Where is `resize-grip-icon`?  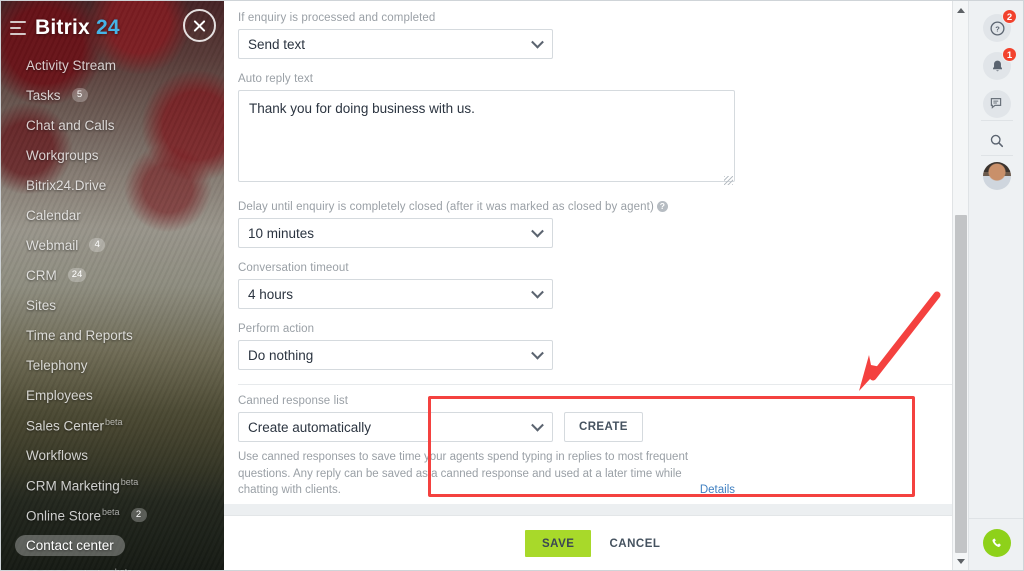
resize-grip-icon is located at coordinates (728, 180).